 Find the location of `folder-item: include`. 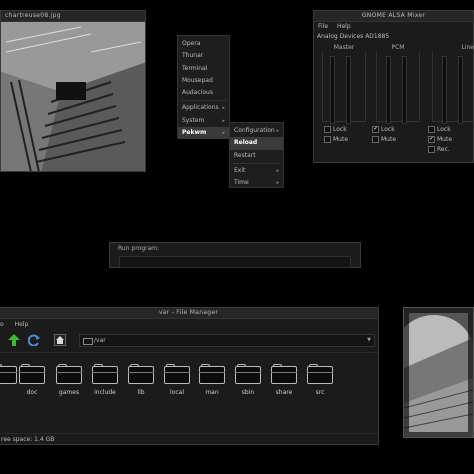

folder-item: include is located at coordinates (105, 380).